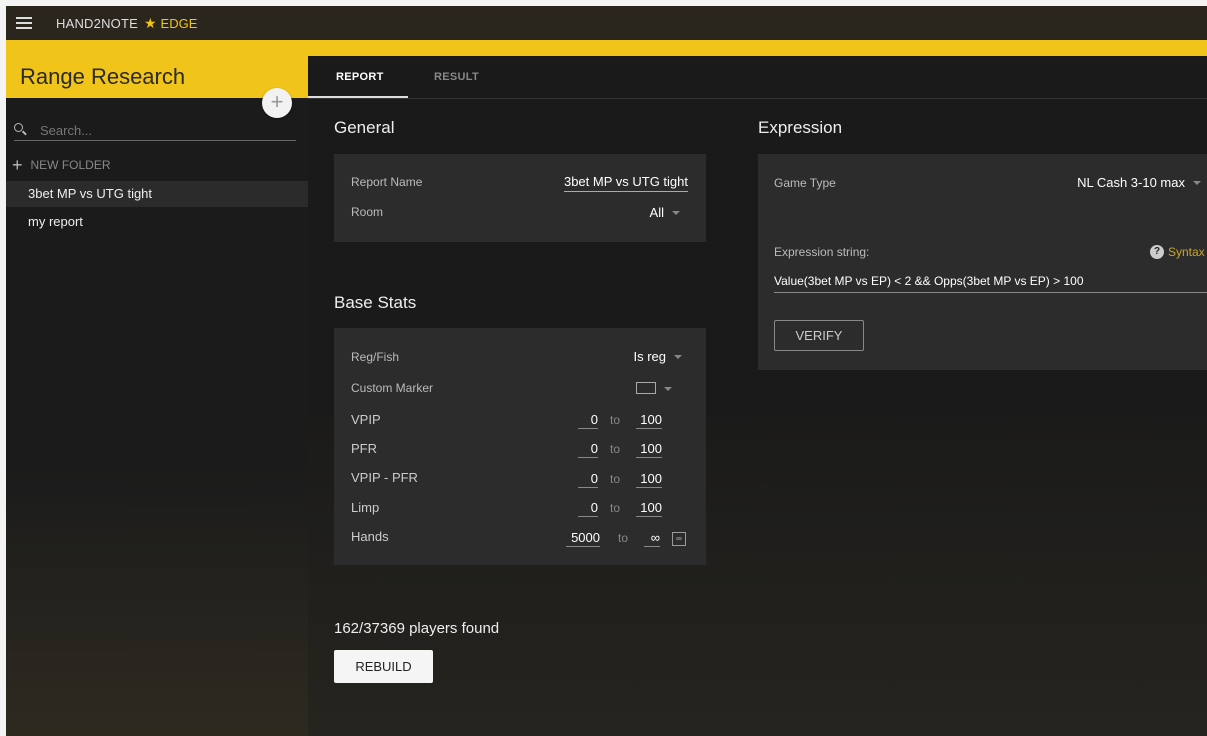 This screenshot has width=1207, height=736. Describe the element at coordinates (1131, 182) in the screenshot. I see `game-type-value: NL Cash 3-10 max` at that location.